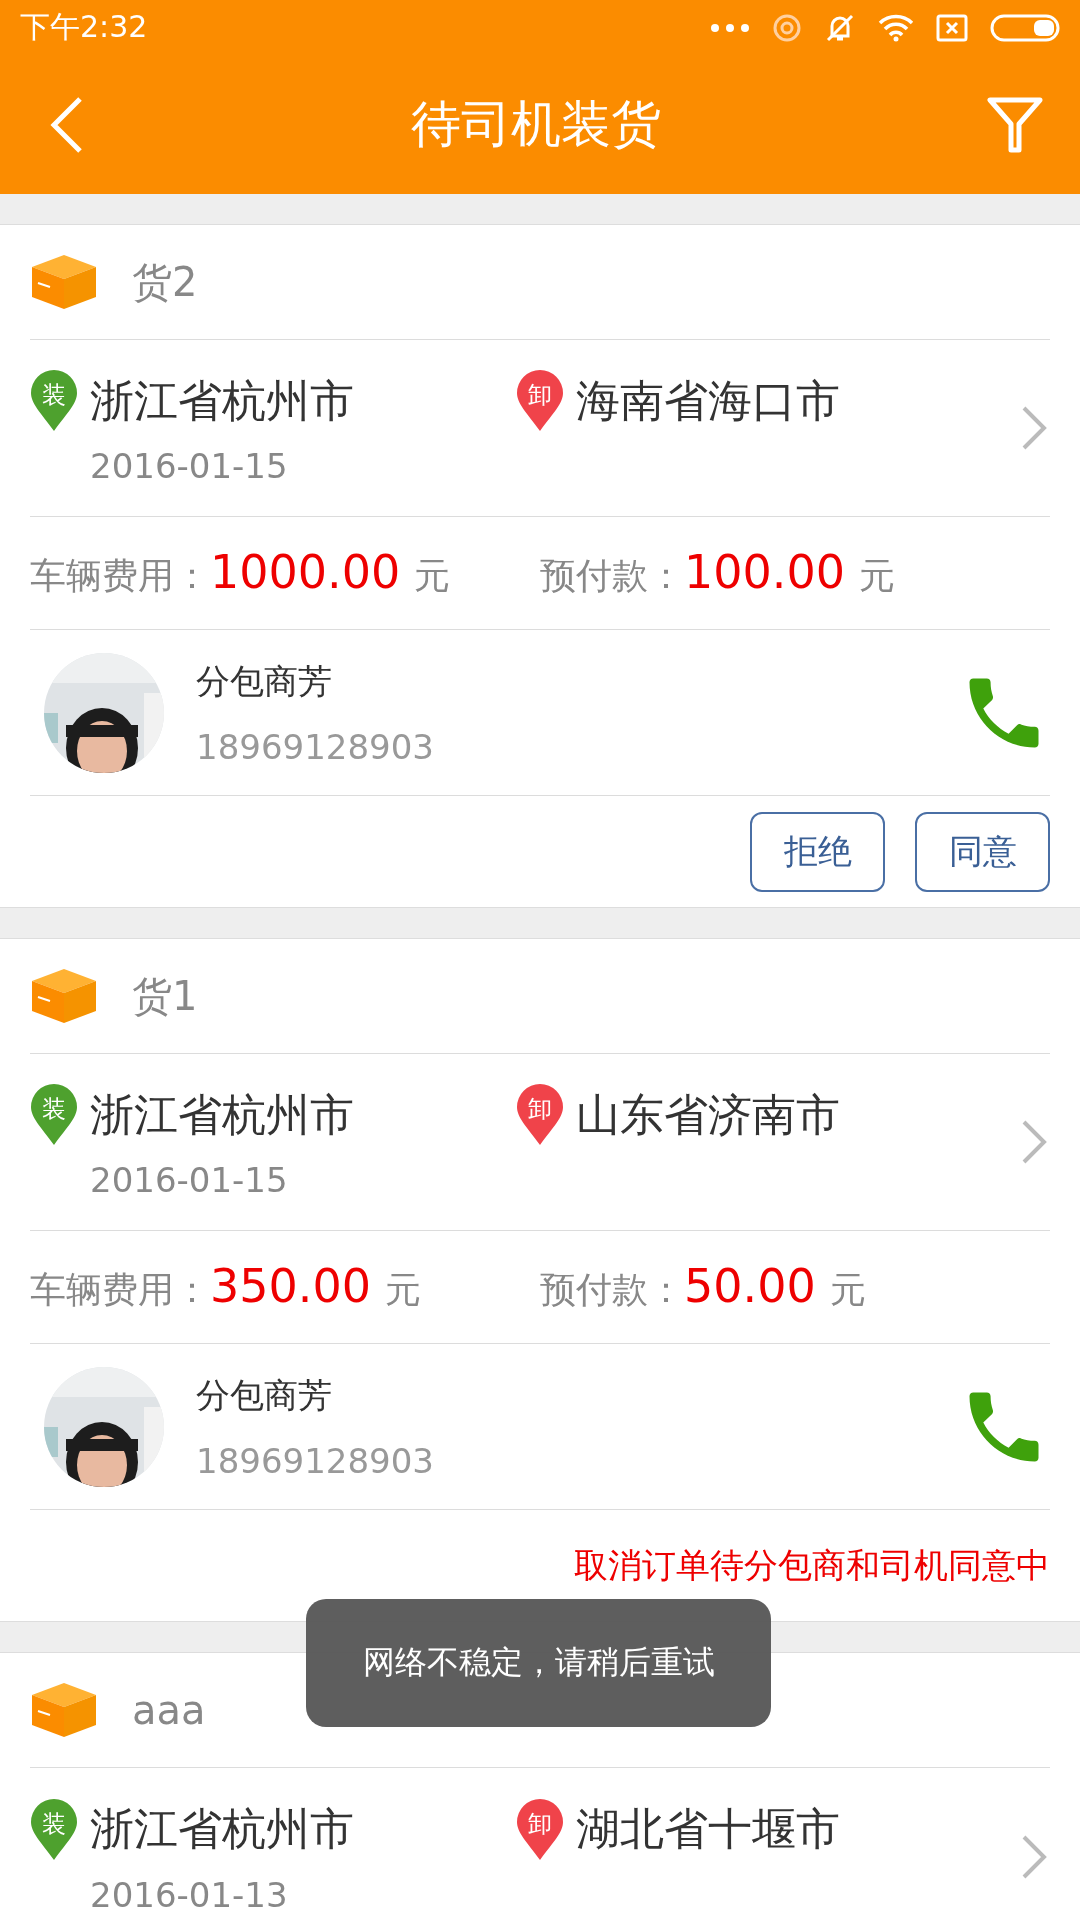 The image size is (1080, 1920). I want to click on destination-city: 山东省济南市, so click(708, 1114).